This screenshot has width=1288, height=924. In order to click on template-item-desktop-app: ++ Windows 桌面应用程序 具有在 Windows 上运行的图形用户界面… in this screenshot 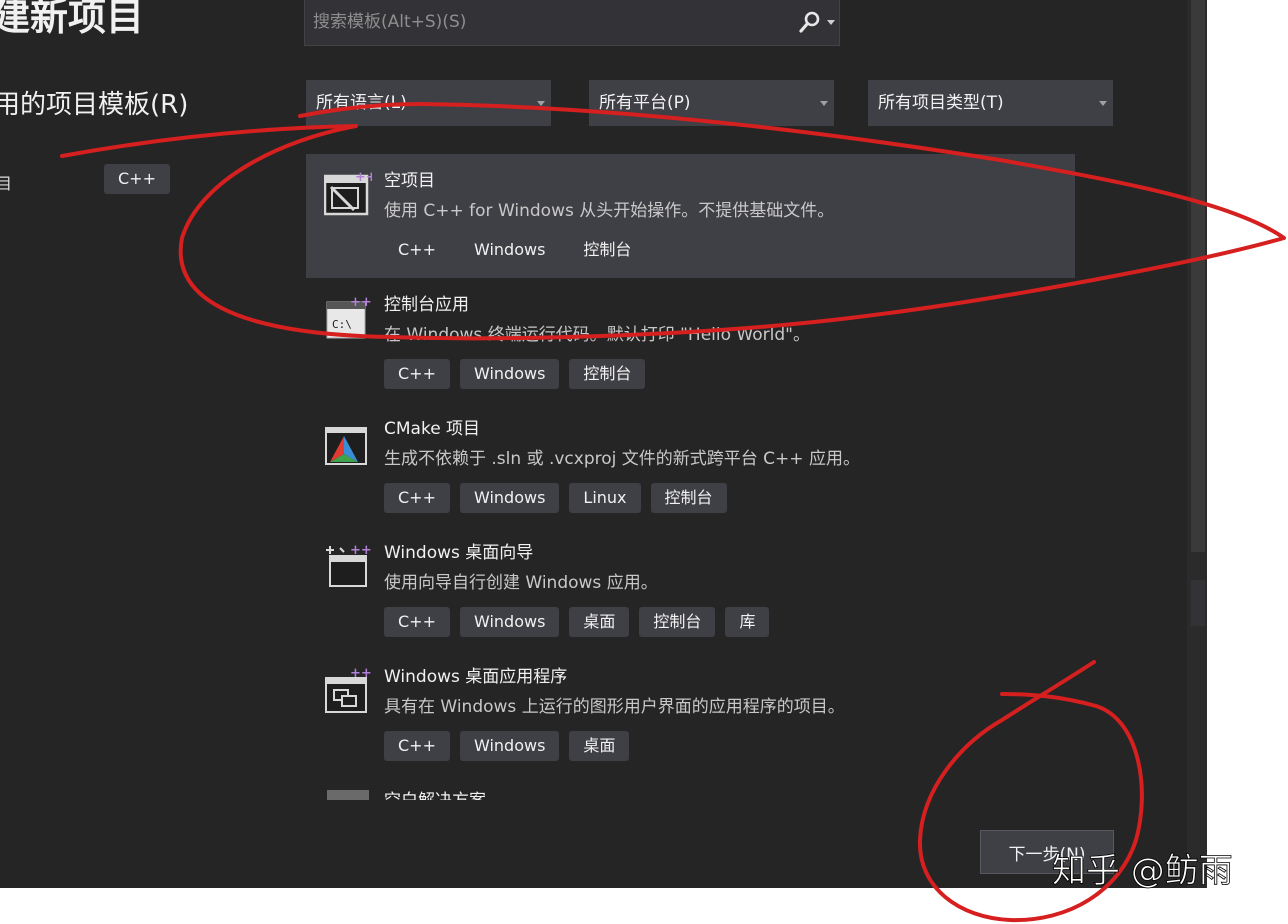, I will do `click(690, 712)`.